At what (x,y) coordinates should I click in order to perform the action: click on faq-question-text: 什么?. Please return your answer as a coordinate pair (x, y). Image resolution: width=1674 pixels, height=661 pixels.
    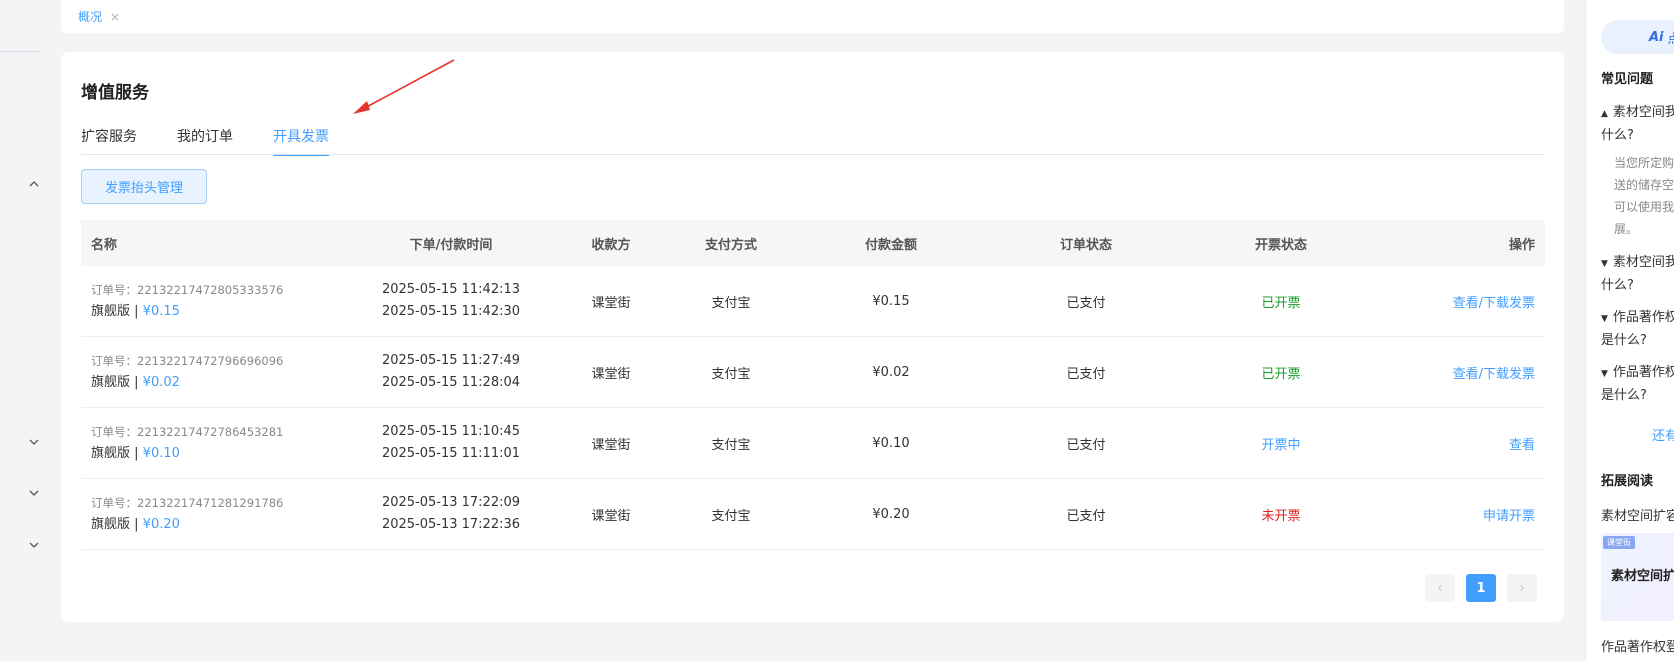
    Looking at the image, I should click on (1617, 285).